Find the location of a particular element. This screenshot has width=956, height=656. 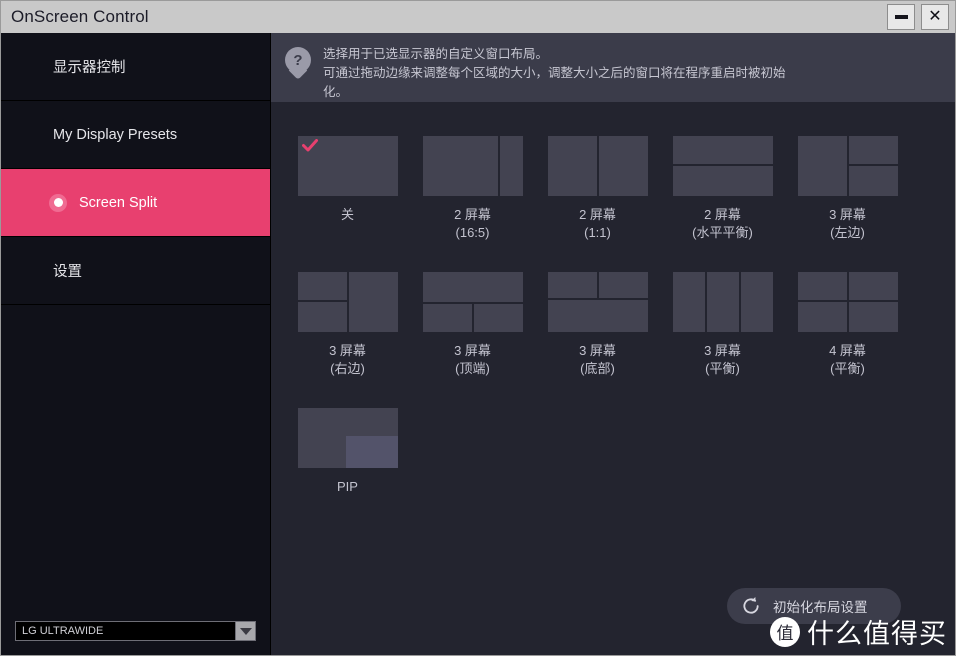

monitor-select-value: LG ULTRAWIDE is located at coordinates (63, 631).